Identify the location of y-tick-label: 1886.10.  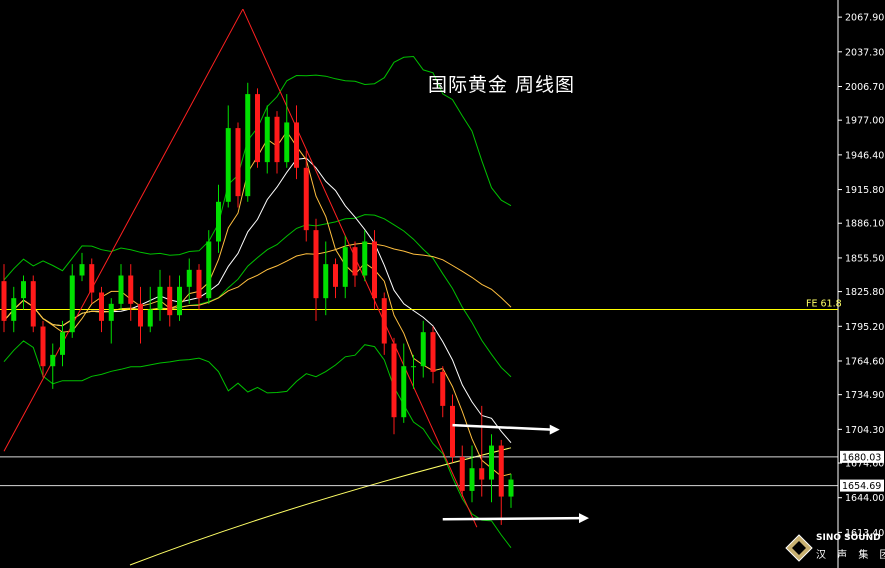
(864, 224).